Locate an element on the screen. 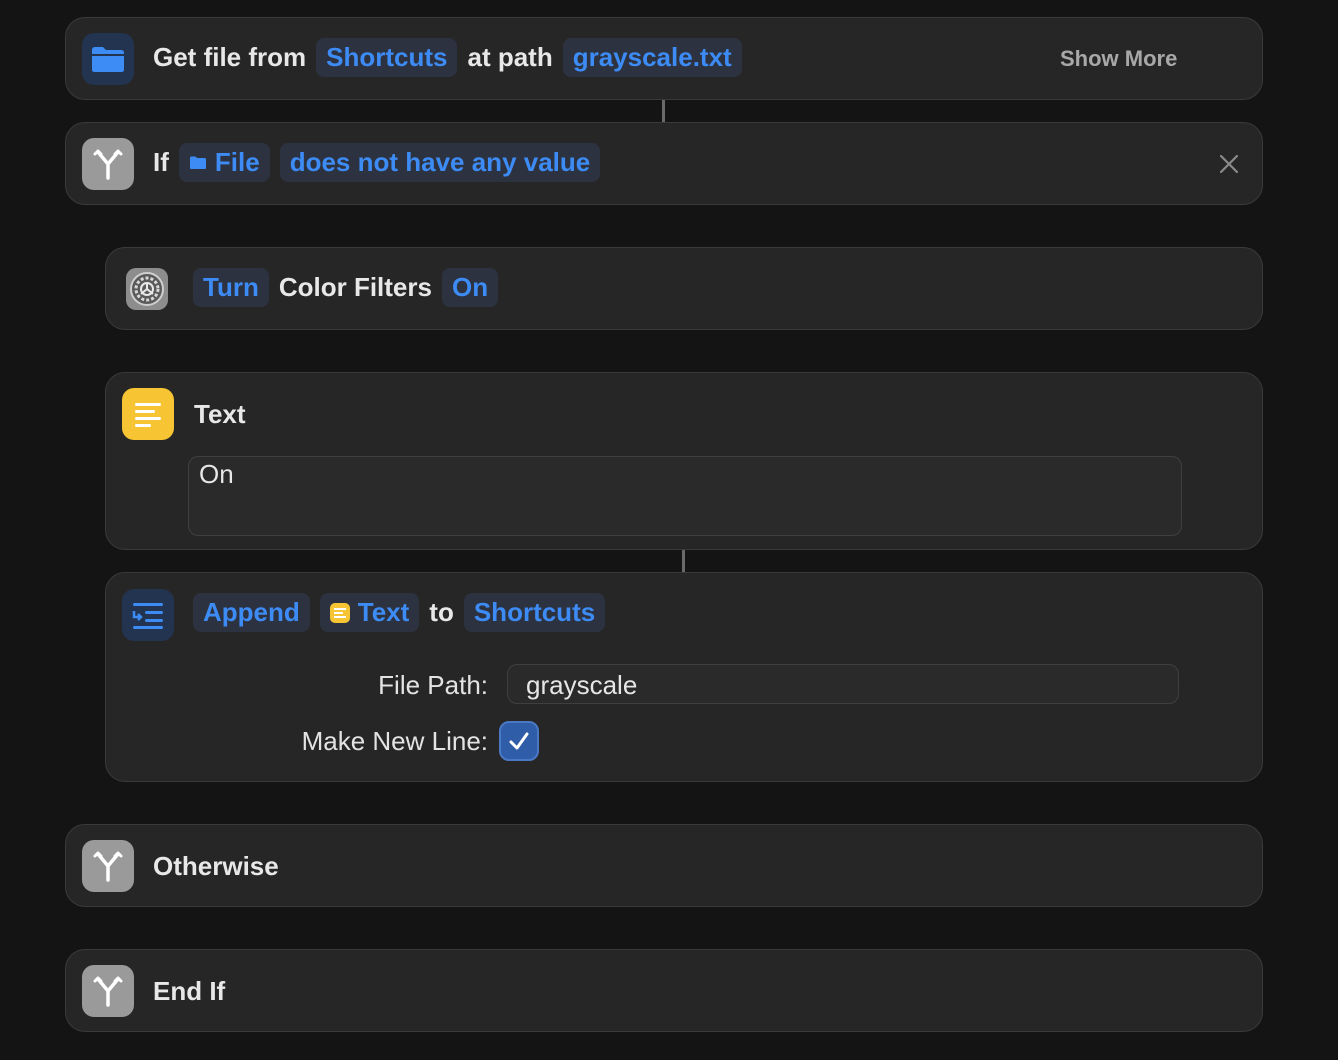  otherwise-label: Otherwise is located at coordinates (216, 866).